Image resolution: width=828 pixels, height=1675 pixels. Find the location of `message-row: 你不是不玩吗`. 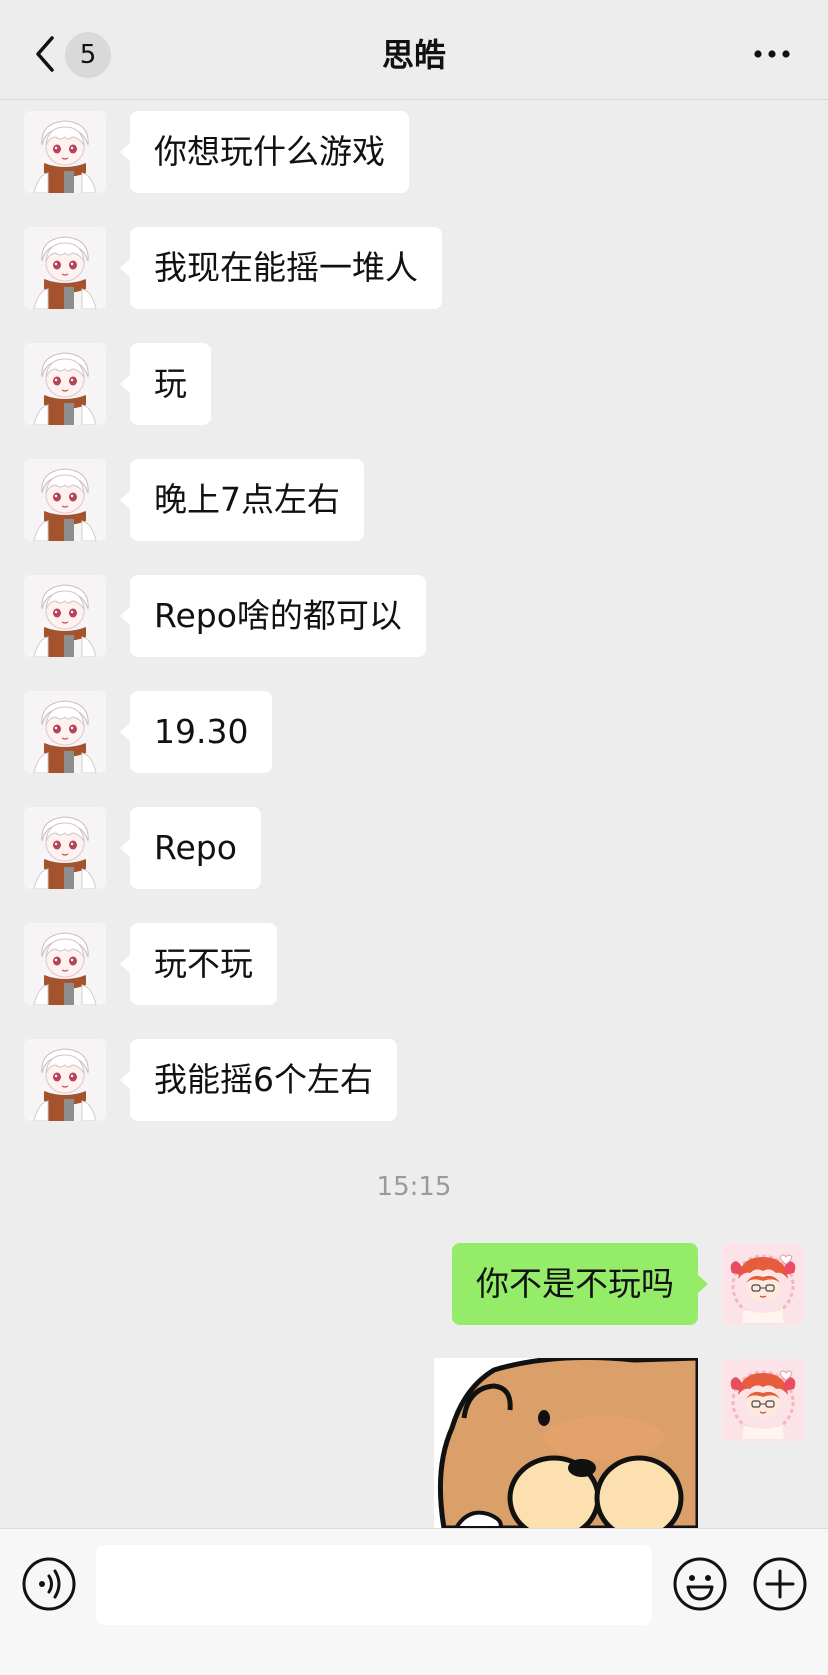

message-row: 你不是不玩吗 is located at coordinates (414, 1284).